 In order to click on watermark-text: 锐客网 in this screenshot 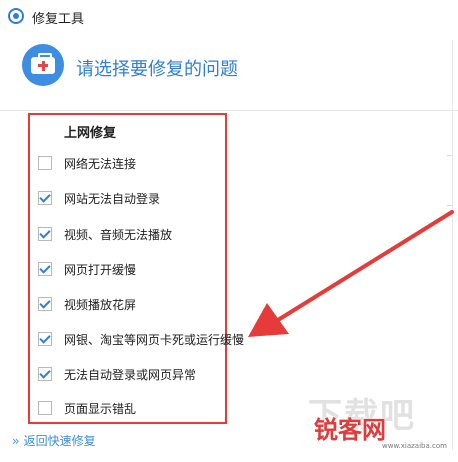, I will do `click(350, 430)`.